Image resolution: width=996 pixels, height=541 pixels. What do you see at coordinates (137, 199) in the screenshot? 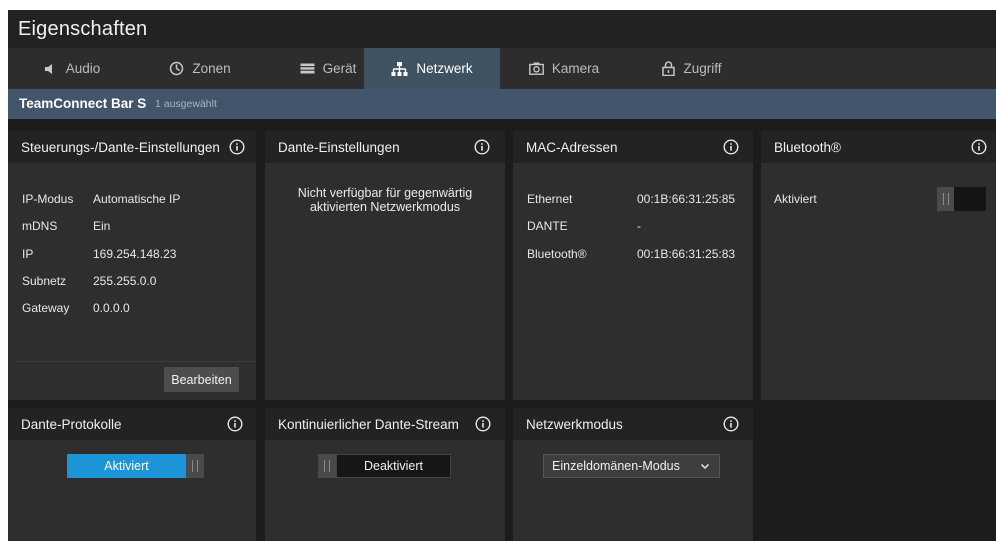
I see `ip-mode-value: Automatische IP` at bounding box center [137, 199].